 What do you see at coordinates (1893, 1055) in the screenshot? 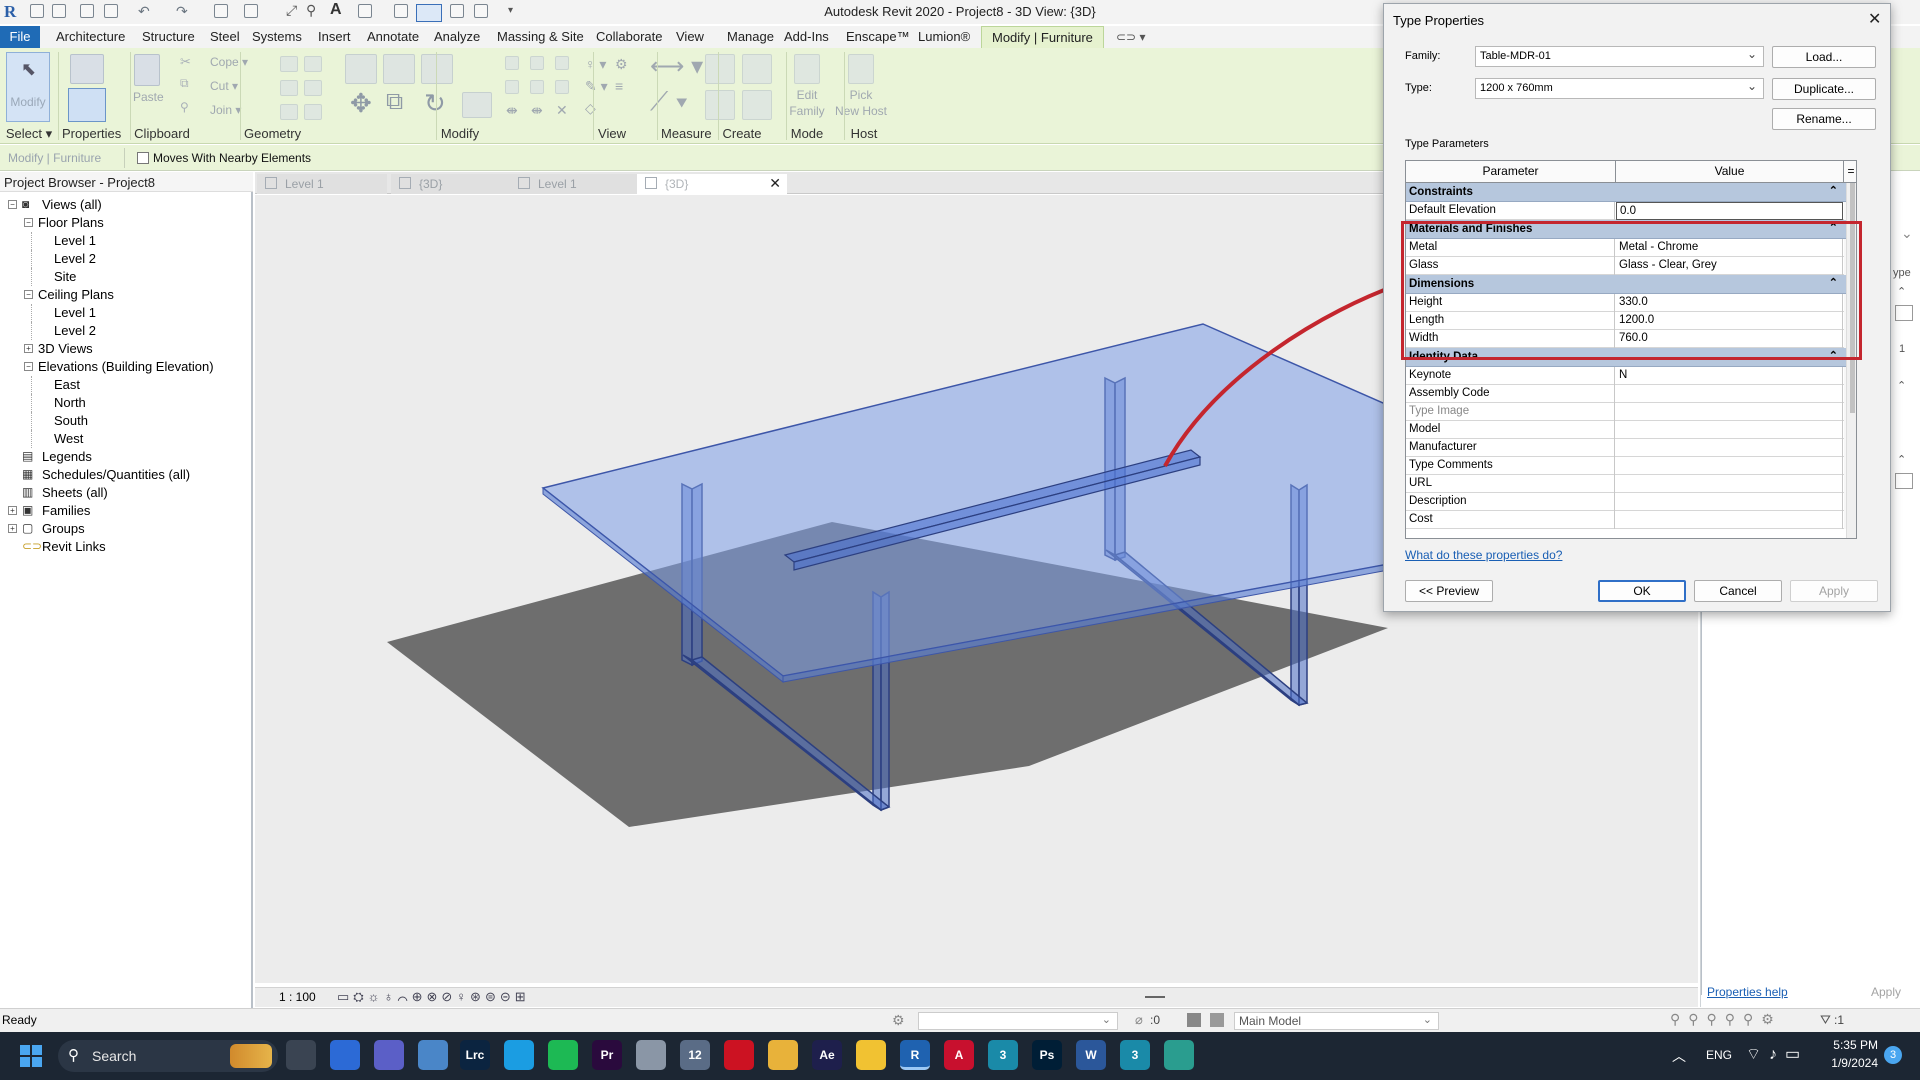
I see `notification-badge: 3` at bounding box center [1893, 1055].